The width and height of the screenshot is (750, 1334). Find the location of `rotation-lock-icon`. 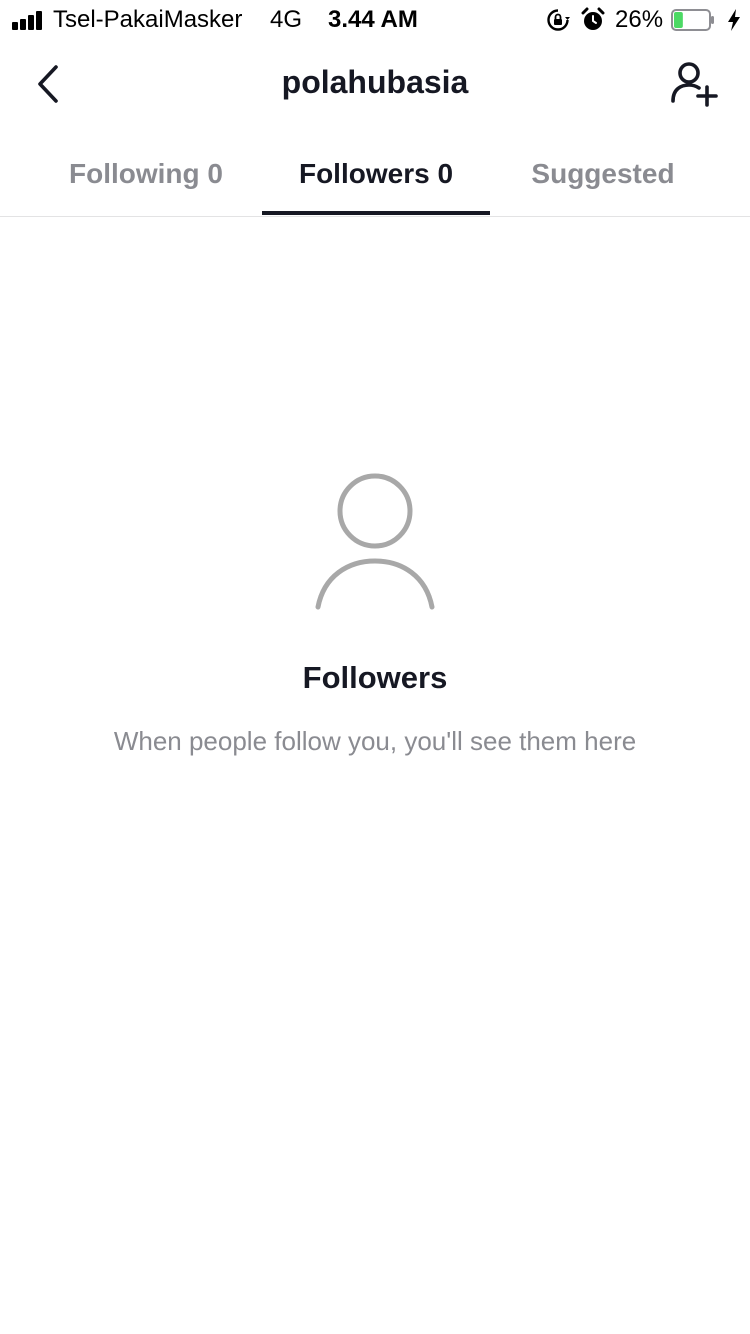

rotation-lock-icon is located at coordinates (558, 20).